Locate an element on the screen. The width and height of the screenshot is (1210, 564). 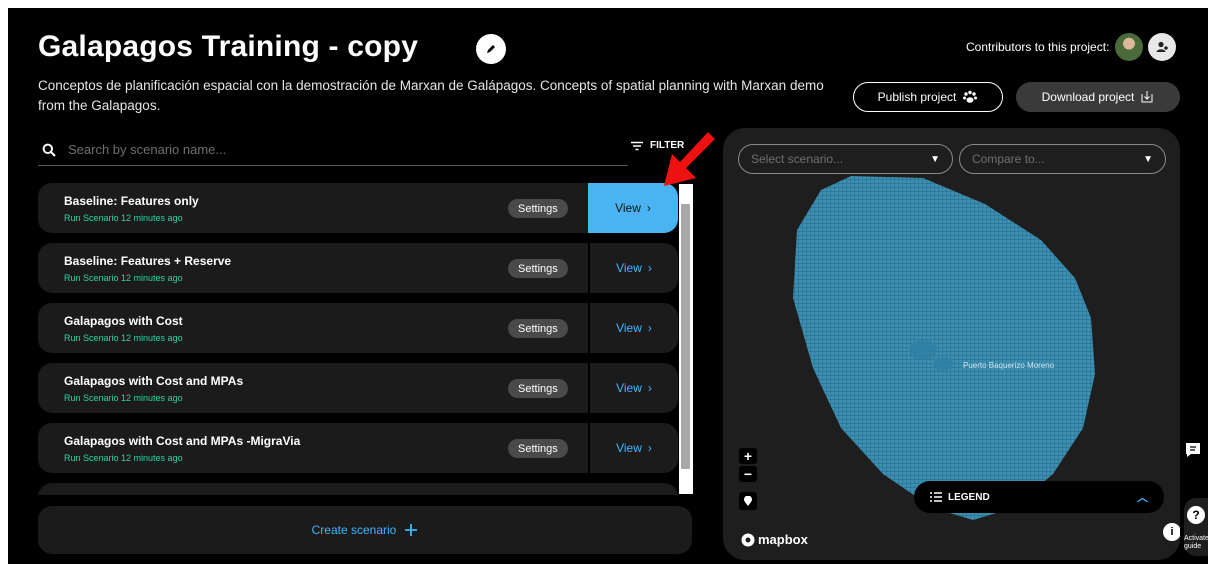
edit-title-button is located at coordinates (491, 49).